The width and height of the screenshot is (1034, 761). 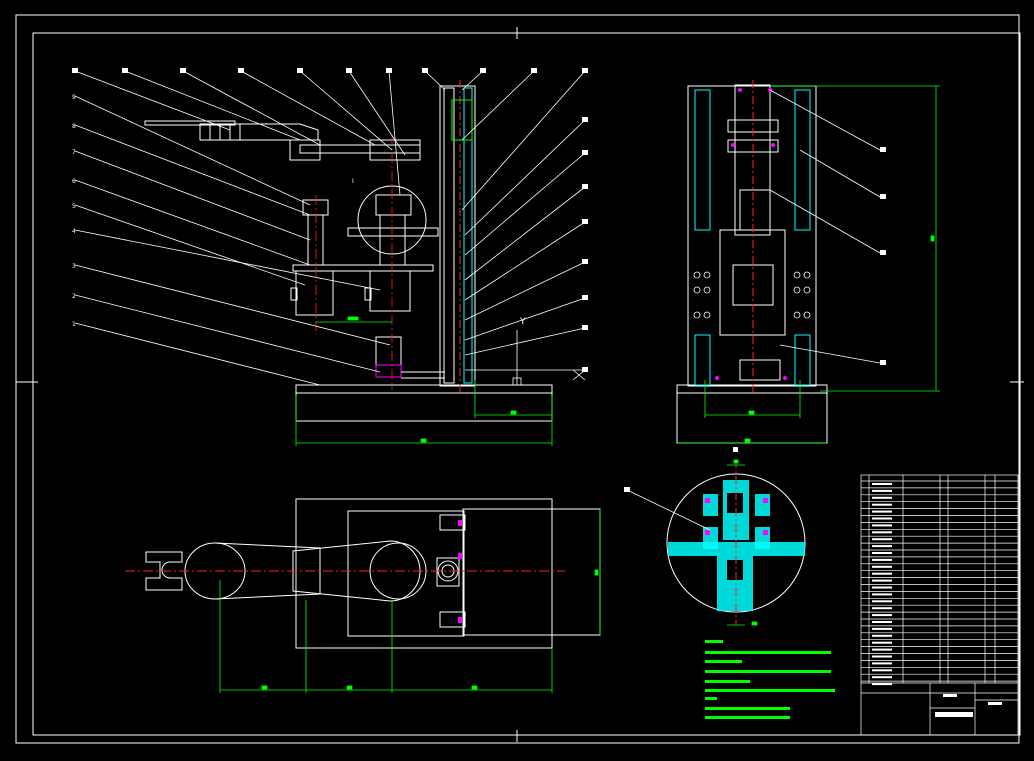 What do you see at coordinates (939, 605) in the screenshot?
I see `title-block` at bounding box center [939, 605].